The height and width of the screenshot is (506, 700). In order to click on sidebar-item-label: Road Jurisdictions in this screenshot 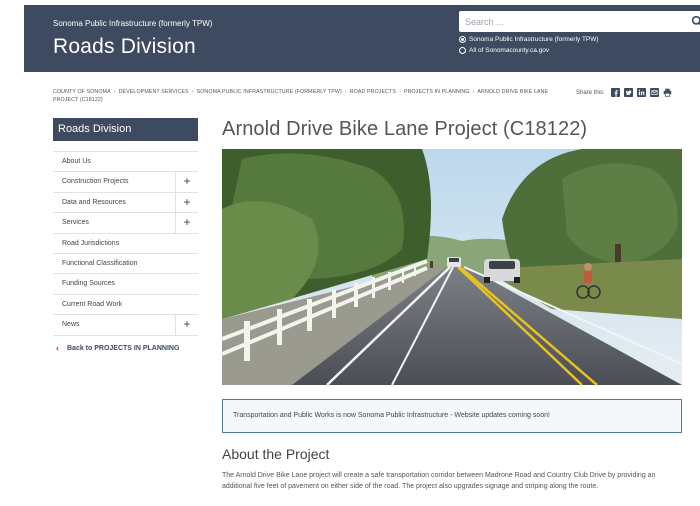, I will do `click(91, 243)`.